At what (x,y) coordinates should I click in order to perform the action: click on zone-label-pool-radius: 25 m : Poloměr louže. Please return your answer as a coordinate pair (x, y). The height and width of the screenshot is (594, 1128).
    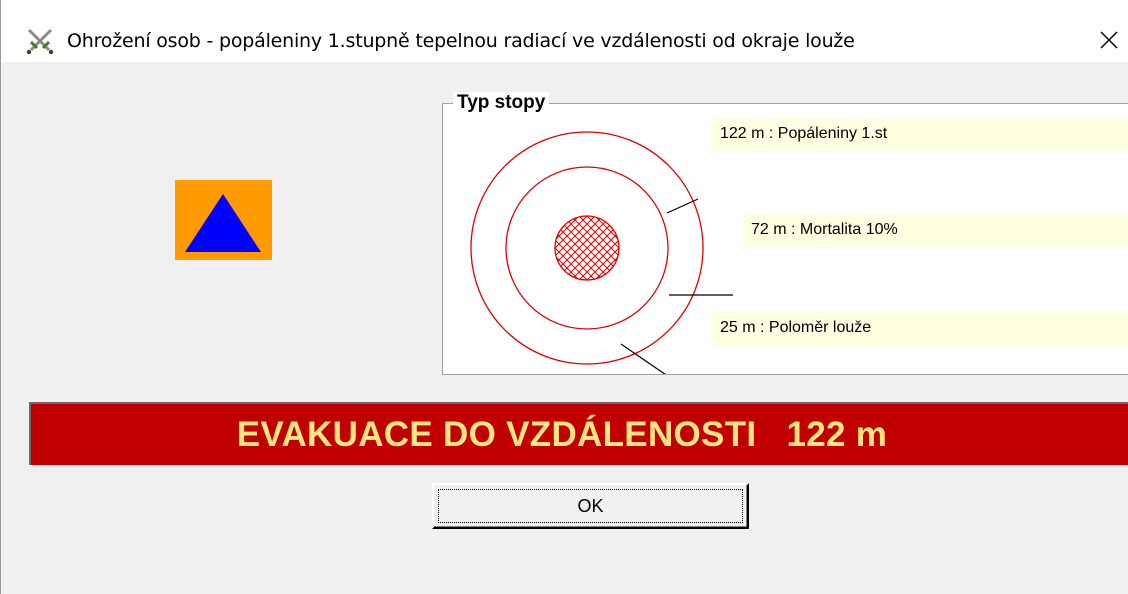
    Looking at the image, I should click on (920, 329).